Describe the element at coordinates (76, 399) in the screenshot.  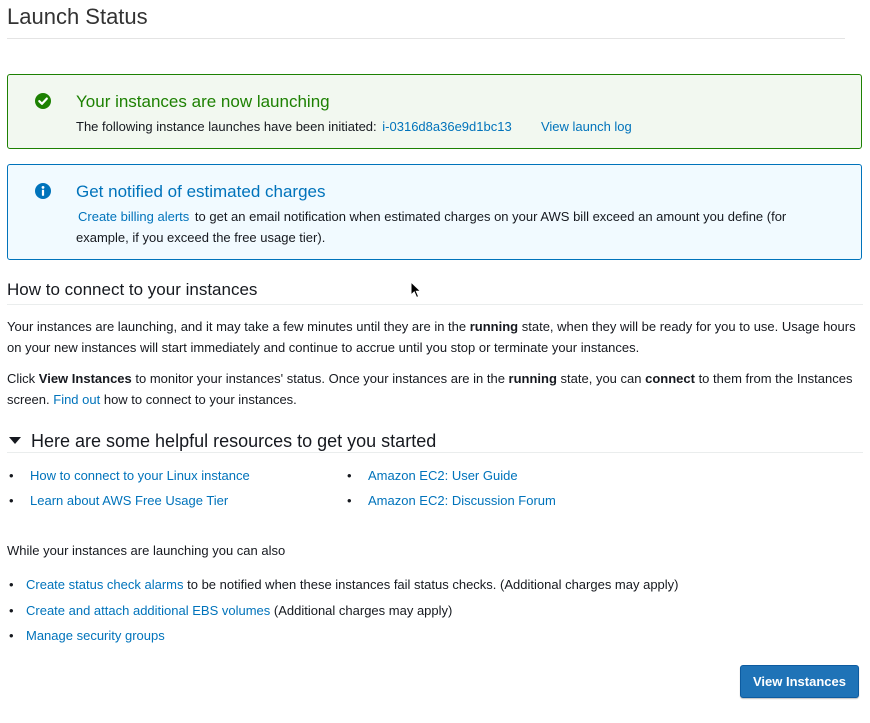
I see `find-out-link: Find out` at that location.